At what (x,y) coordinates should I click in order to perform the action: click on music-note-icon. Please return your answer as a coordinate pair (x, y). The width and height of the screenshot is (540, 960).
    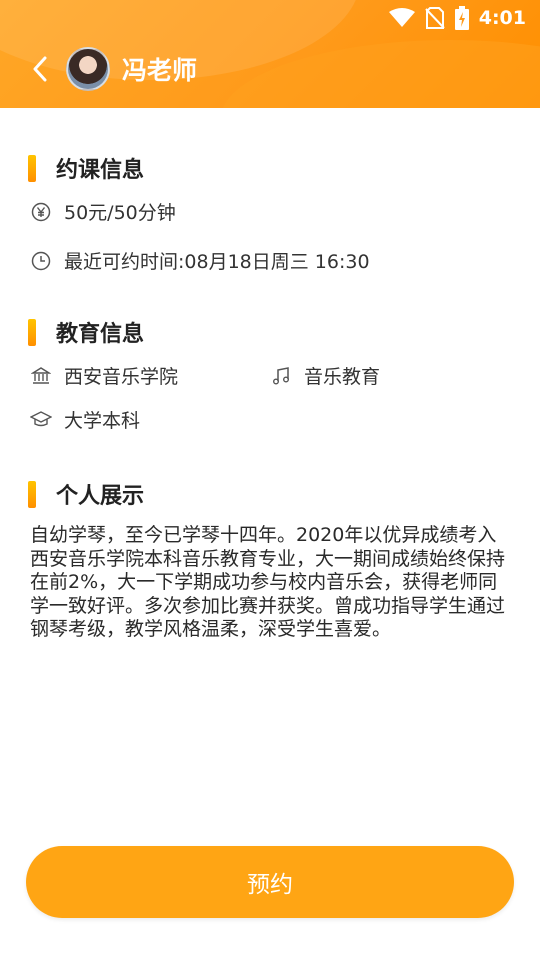
    Looking at the image, I should click on (281, 376).